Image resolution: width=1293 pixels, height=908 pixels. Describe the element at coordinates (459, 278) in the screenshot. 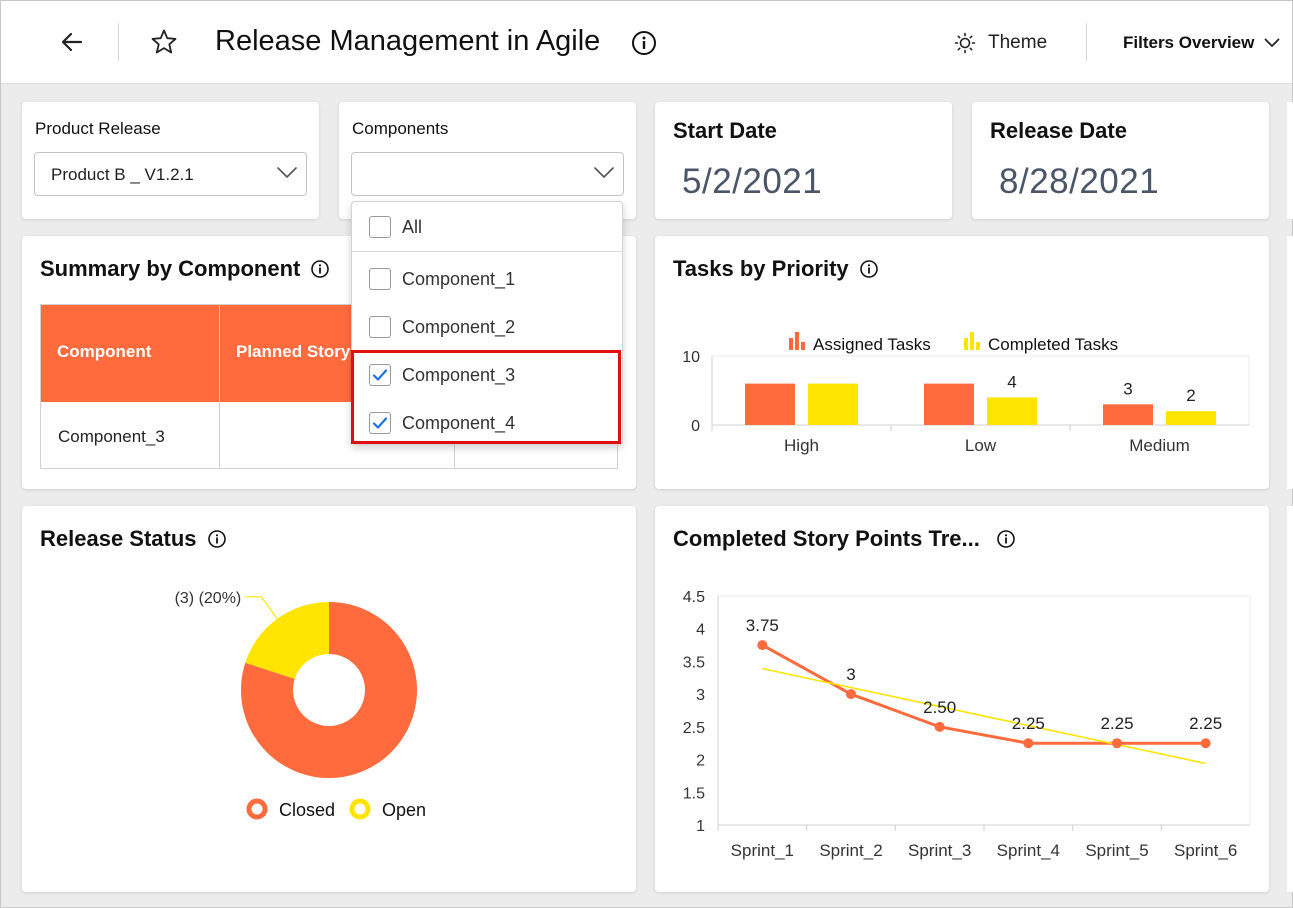

I see `option-label: Component_1` at that location.